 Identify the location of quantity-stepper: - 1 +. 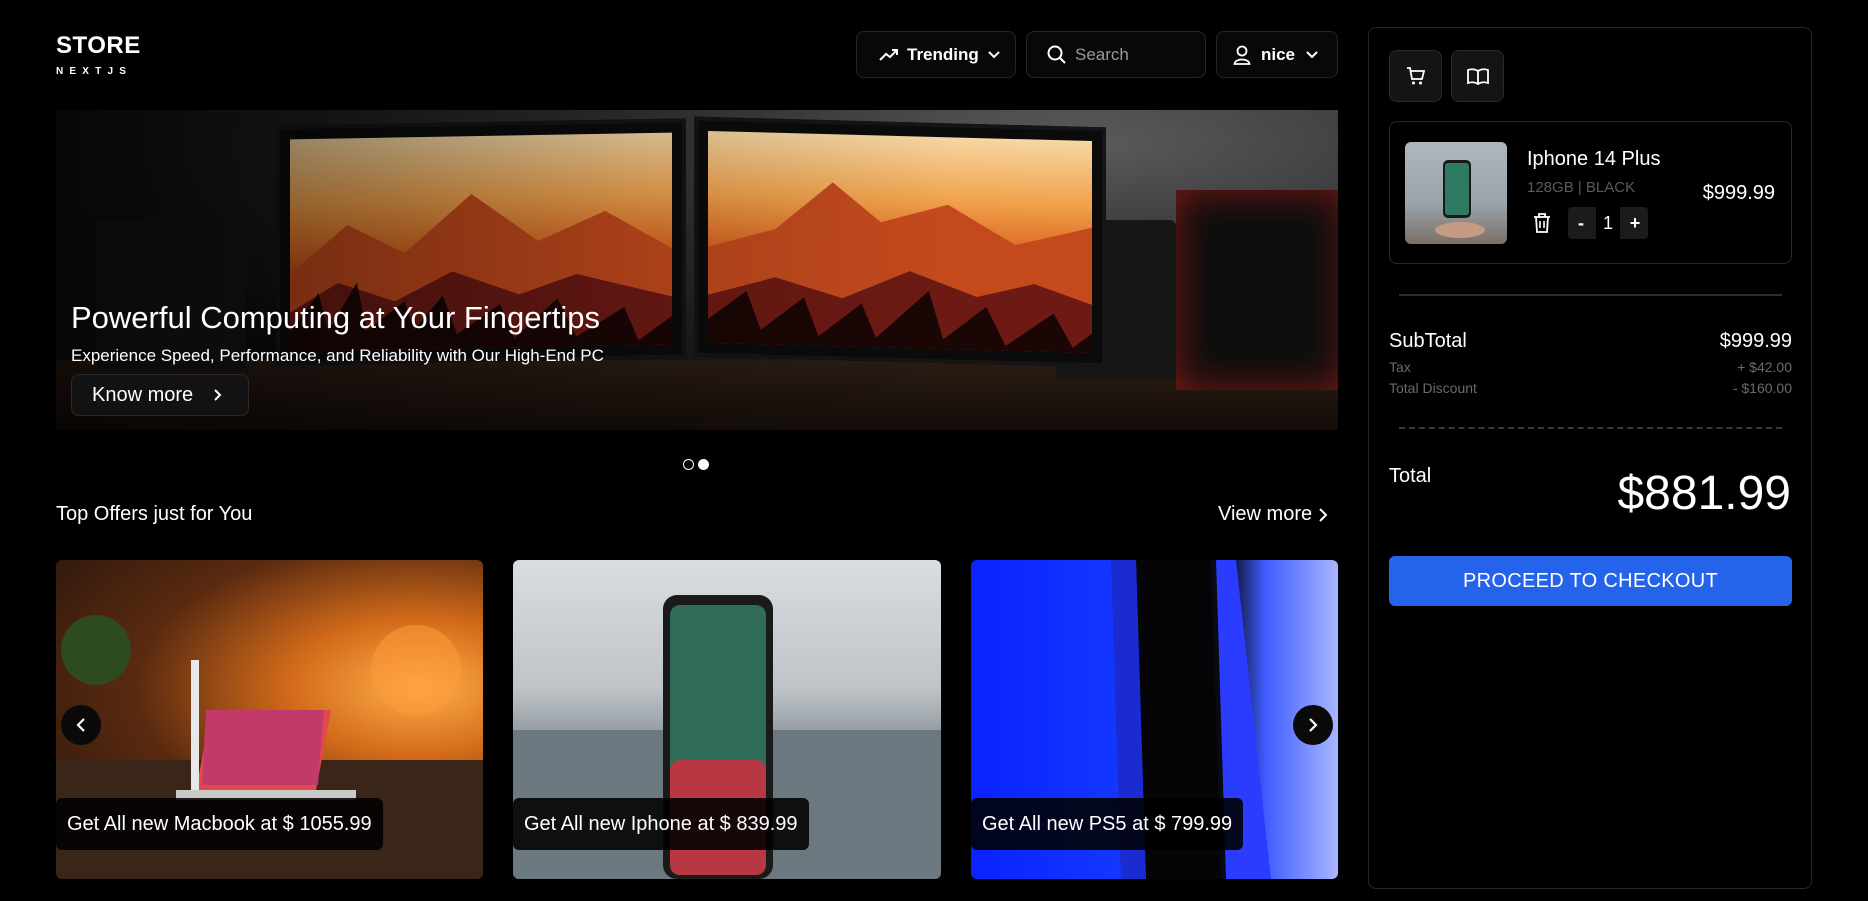
(1608, 223).